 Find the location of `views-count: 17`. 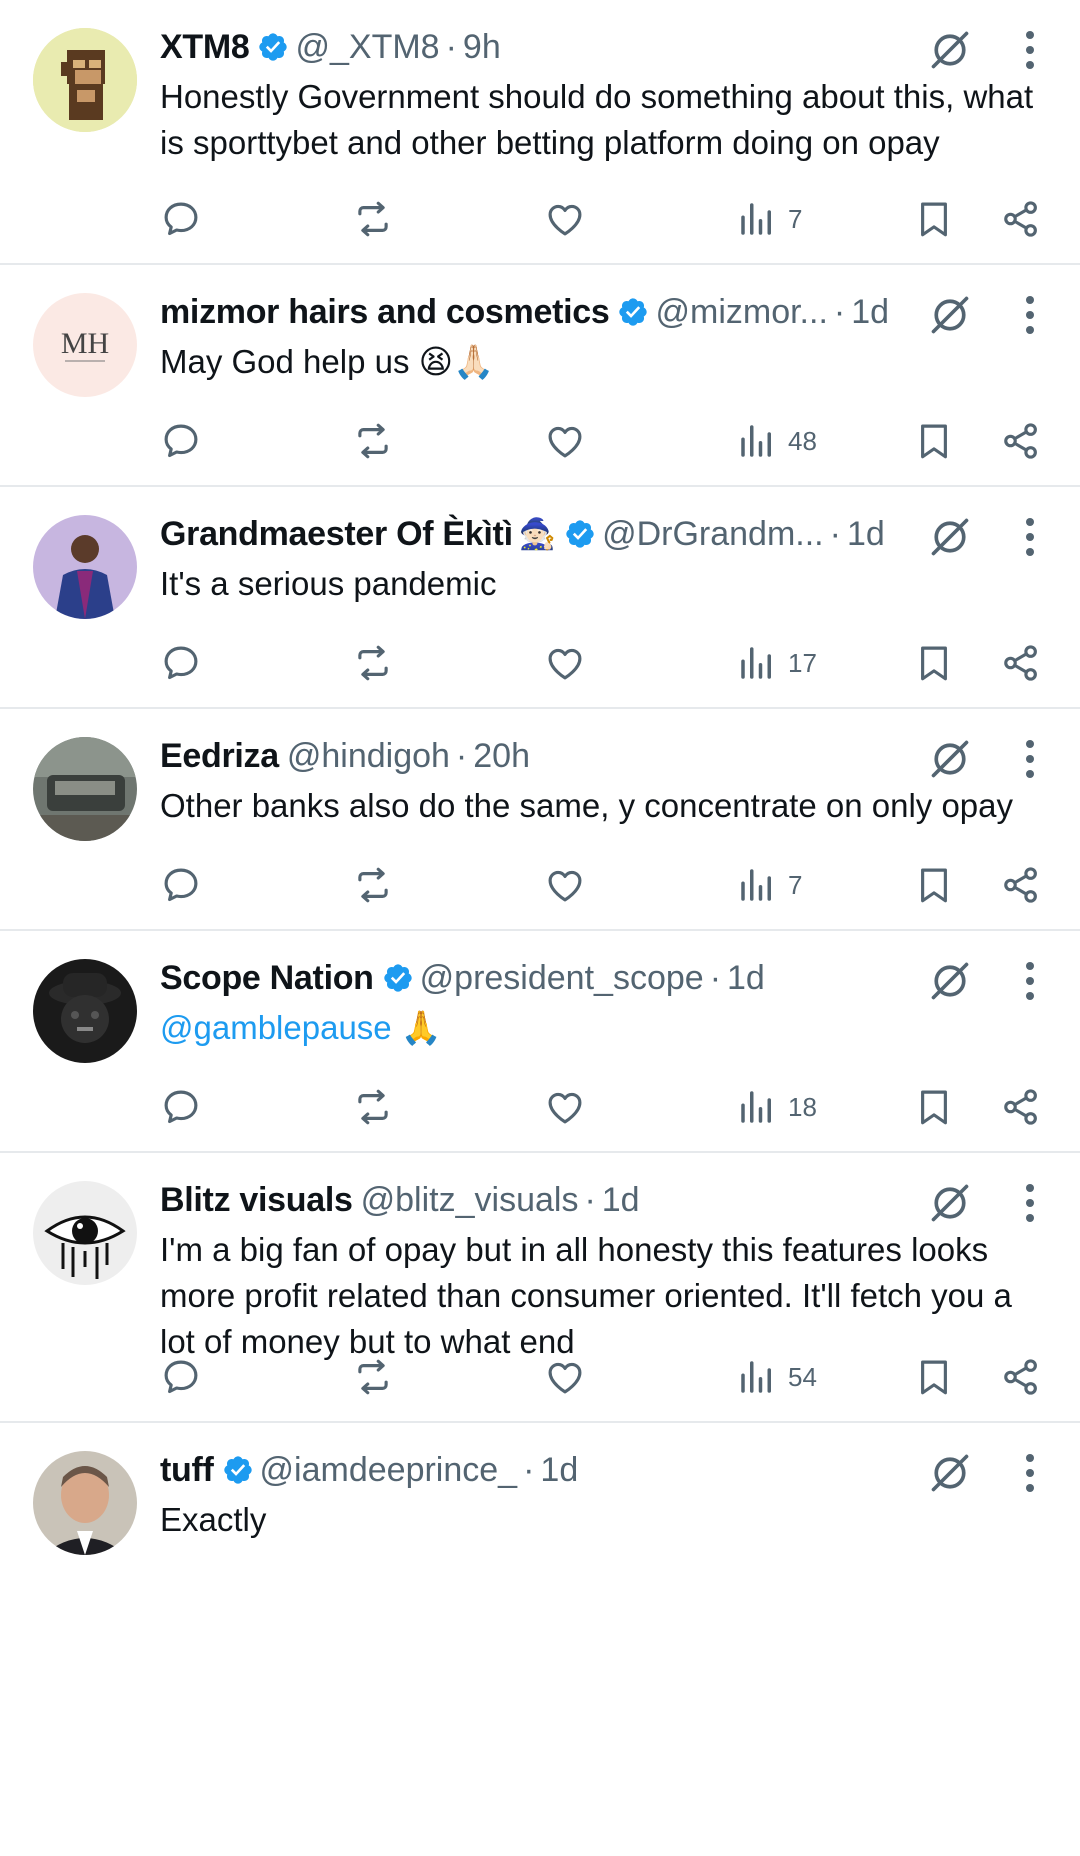

views-count: 17 is located at coordinates (802, 662).